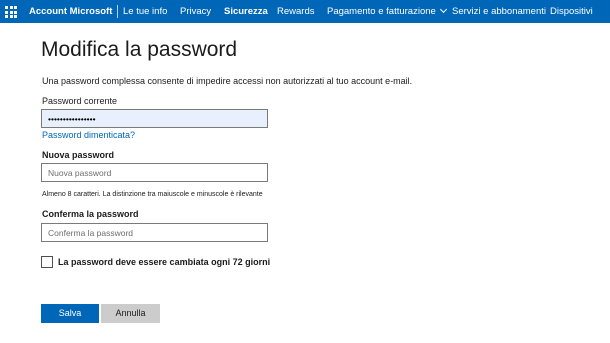  Describe the element at coordinates (154, 232) in the screenshot. I see `confirm-password-field` at that location.